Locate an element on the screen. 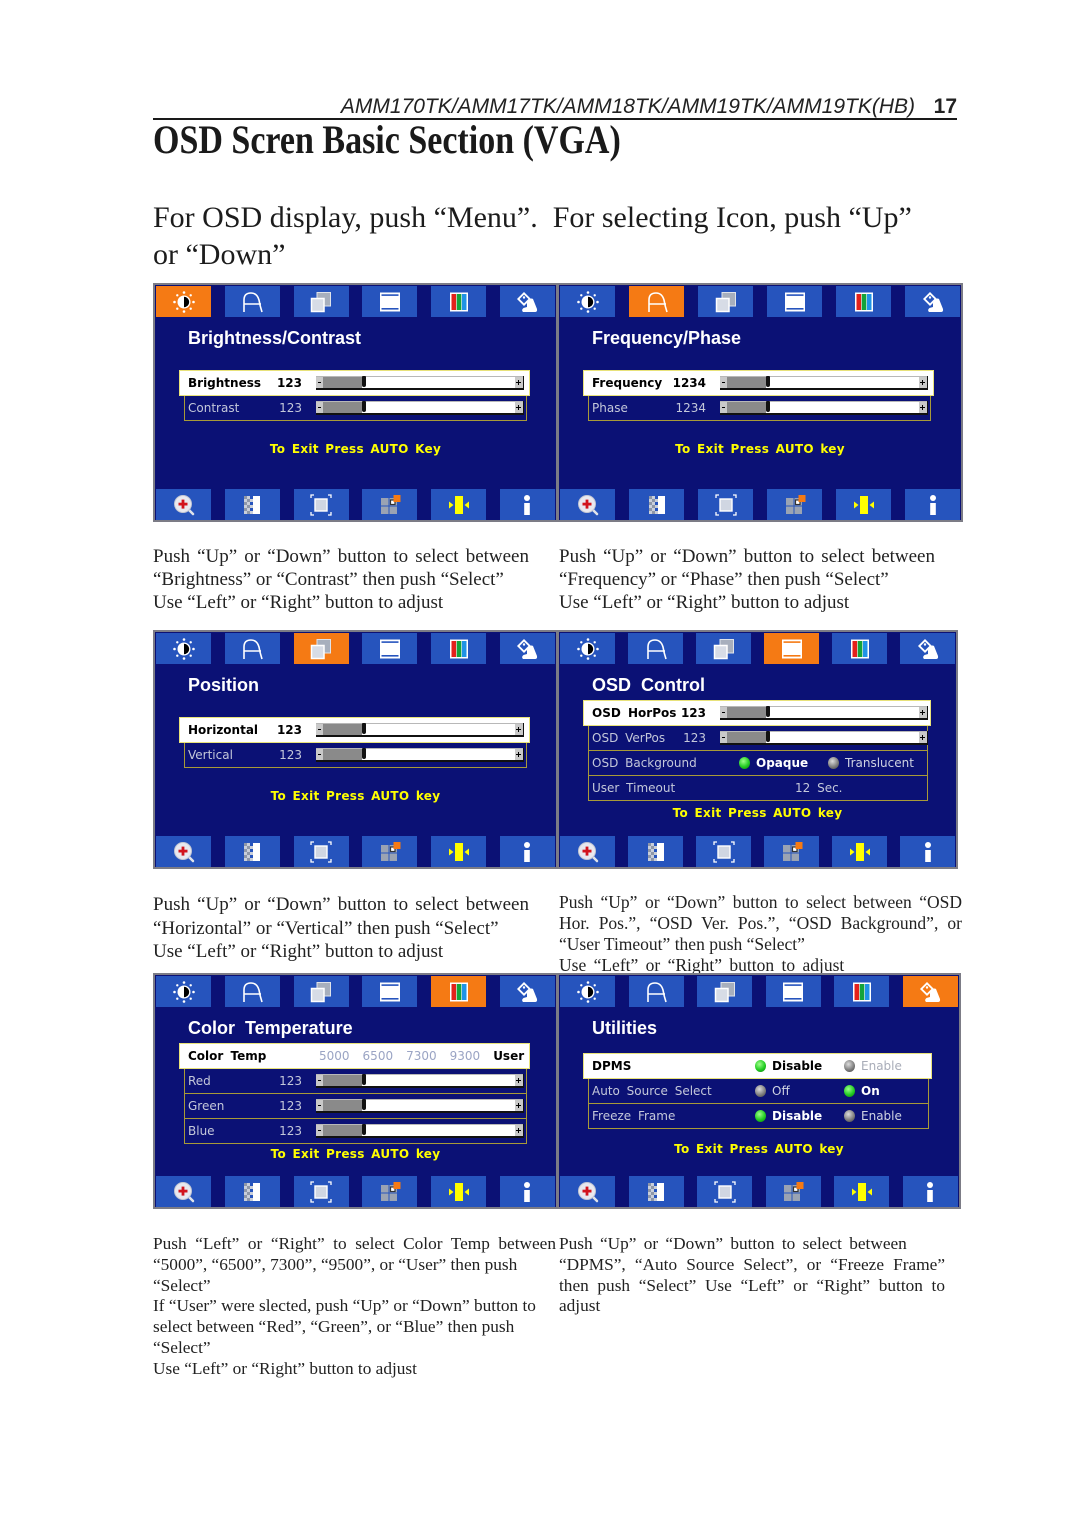  setting-row: Frequency 1234 is located at coordinates (758, 383).